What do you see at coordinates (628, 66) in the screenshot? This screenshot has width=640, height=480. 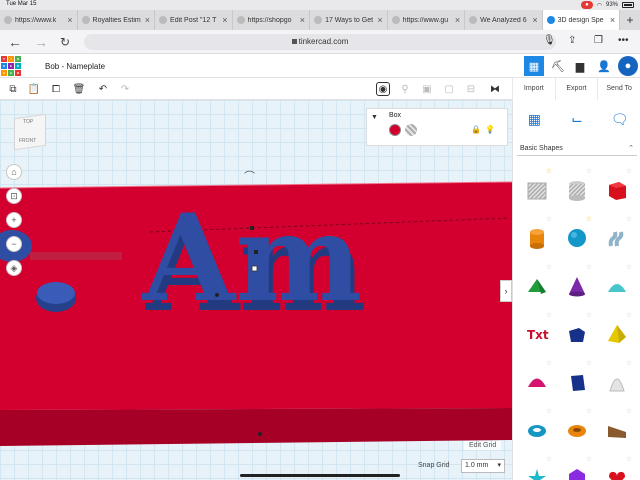 I see `profile-avatar: ●` at bounding box center [628, 66].